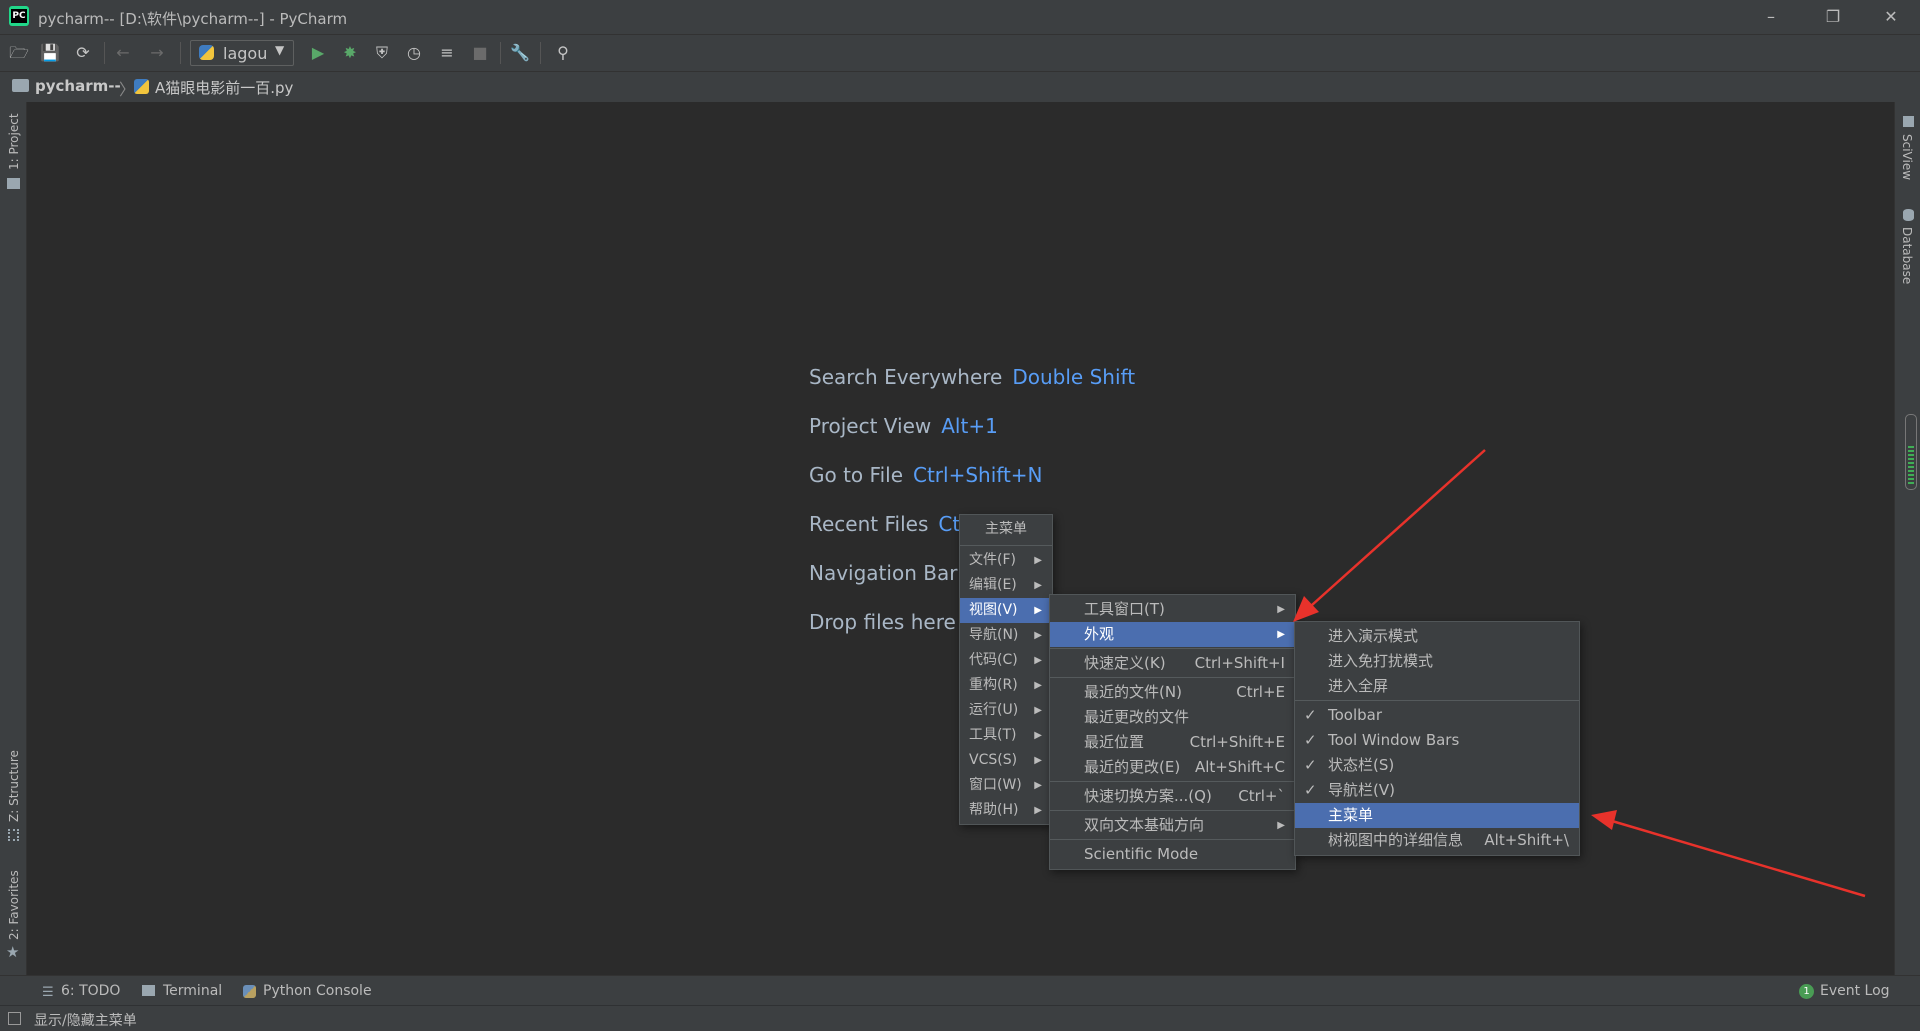 The width and height of the screenshot is (1920, 1031). Describe the element at coordinates (1833, 17) in the screenshot. I see `restore-icon: ❐` at that location.